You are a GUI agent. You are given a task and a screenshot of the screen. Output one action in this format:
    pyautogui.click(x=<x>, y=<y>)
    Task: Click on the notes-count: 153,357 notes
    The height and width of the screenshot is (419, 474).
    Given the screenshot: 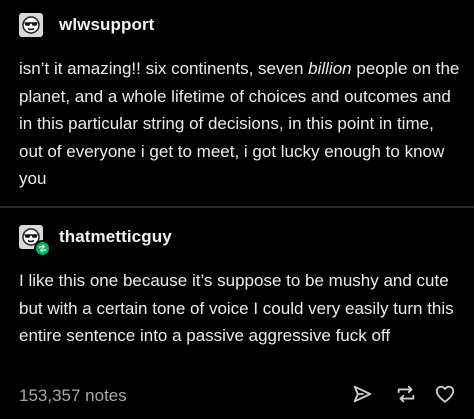 What is the action you would take?
    pyautogui.click(x=179, y=396)
    